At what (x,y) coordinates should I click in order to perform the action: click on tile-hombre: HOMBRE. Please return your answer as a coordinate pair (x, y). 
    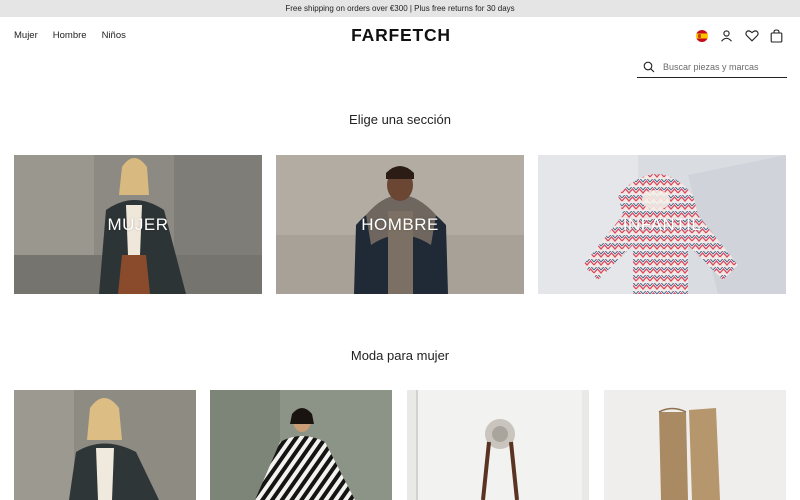
    Looking at the image, I should click on (400, 224).